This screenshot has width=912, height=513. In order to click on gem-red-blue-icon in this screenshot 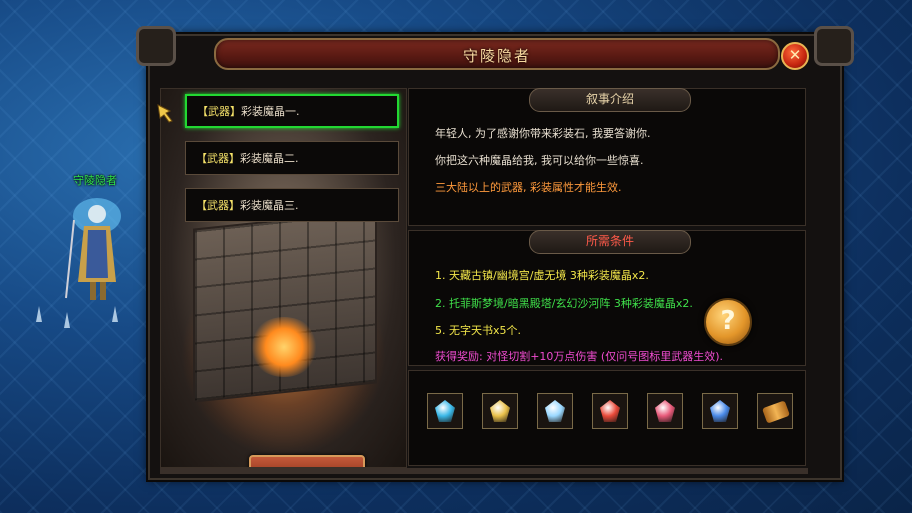, I will do `click(665, 411)`.